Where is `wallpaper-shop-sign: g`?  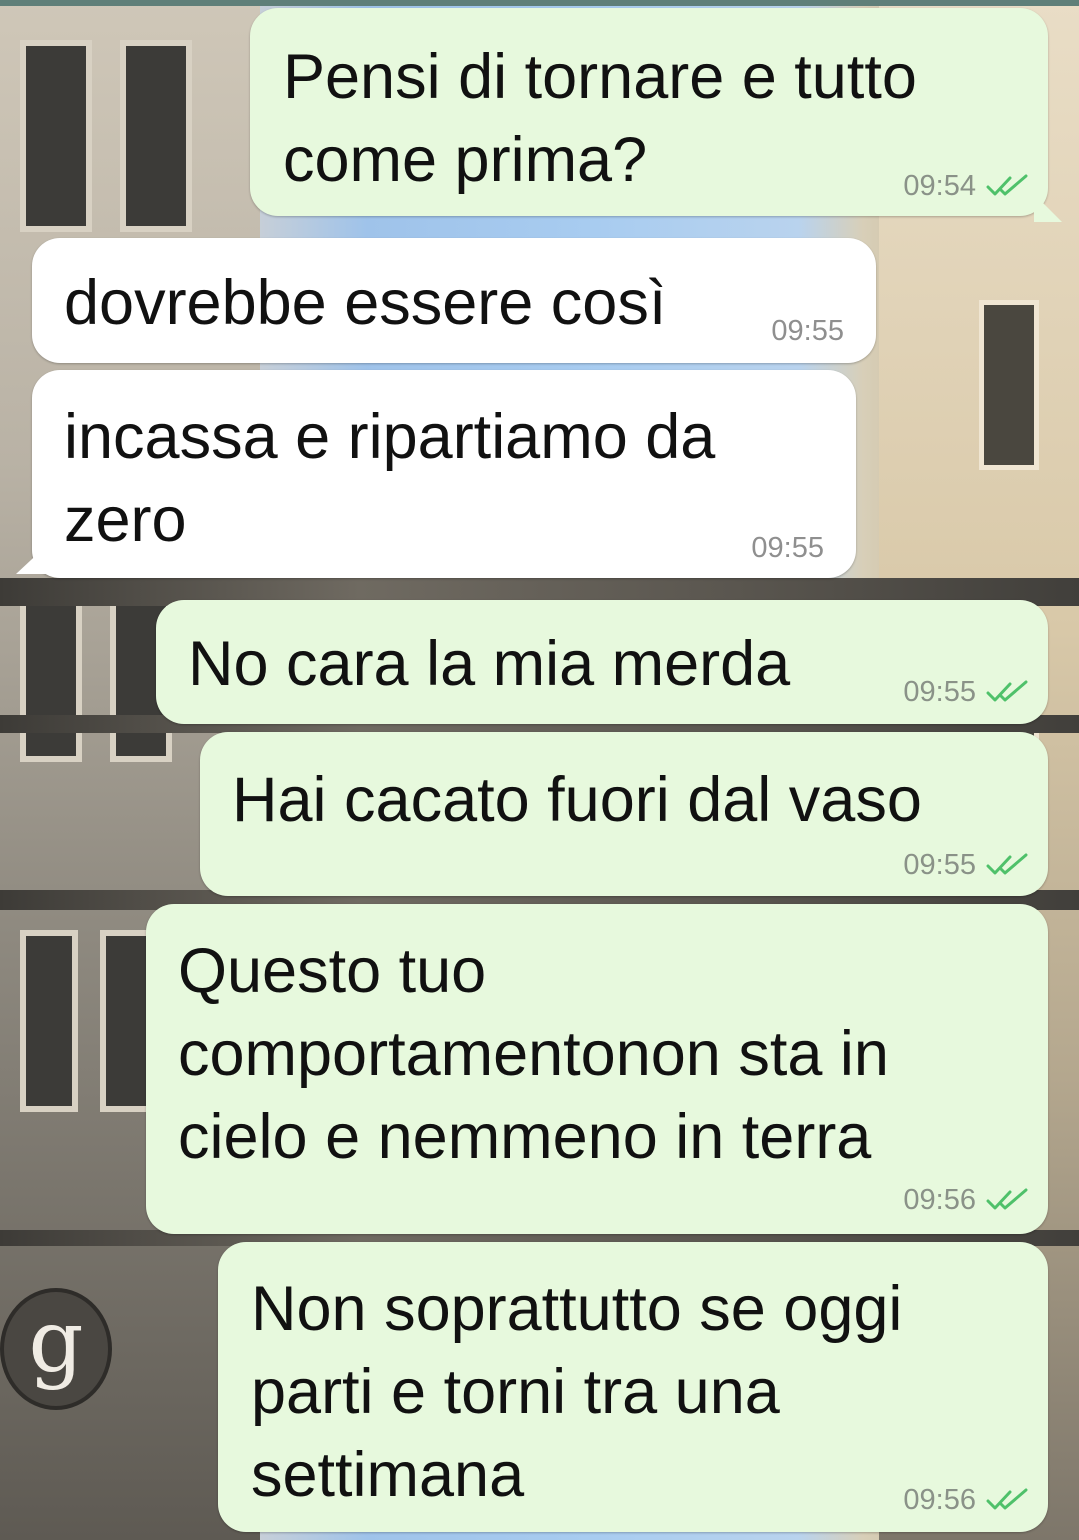
wallpaper-shop-sign: g is located at coordinates (56, 1349).